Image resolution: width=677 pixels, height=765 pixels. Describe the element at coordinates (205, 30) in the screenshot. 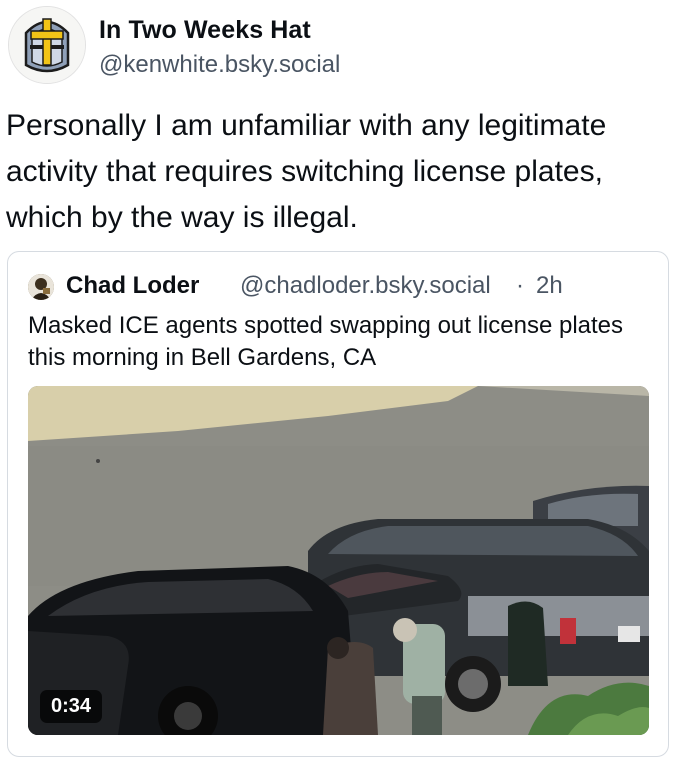

I see `author-name: In Two Weeks Hat` at that location.